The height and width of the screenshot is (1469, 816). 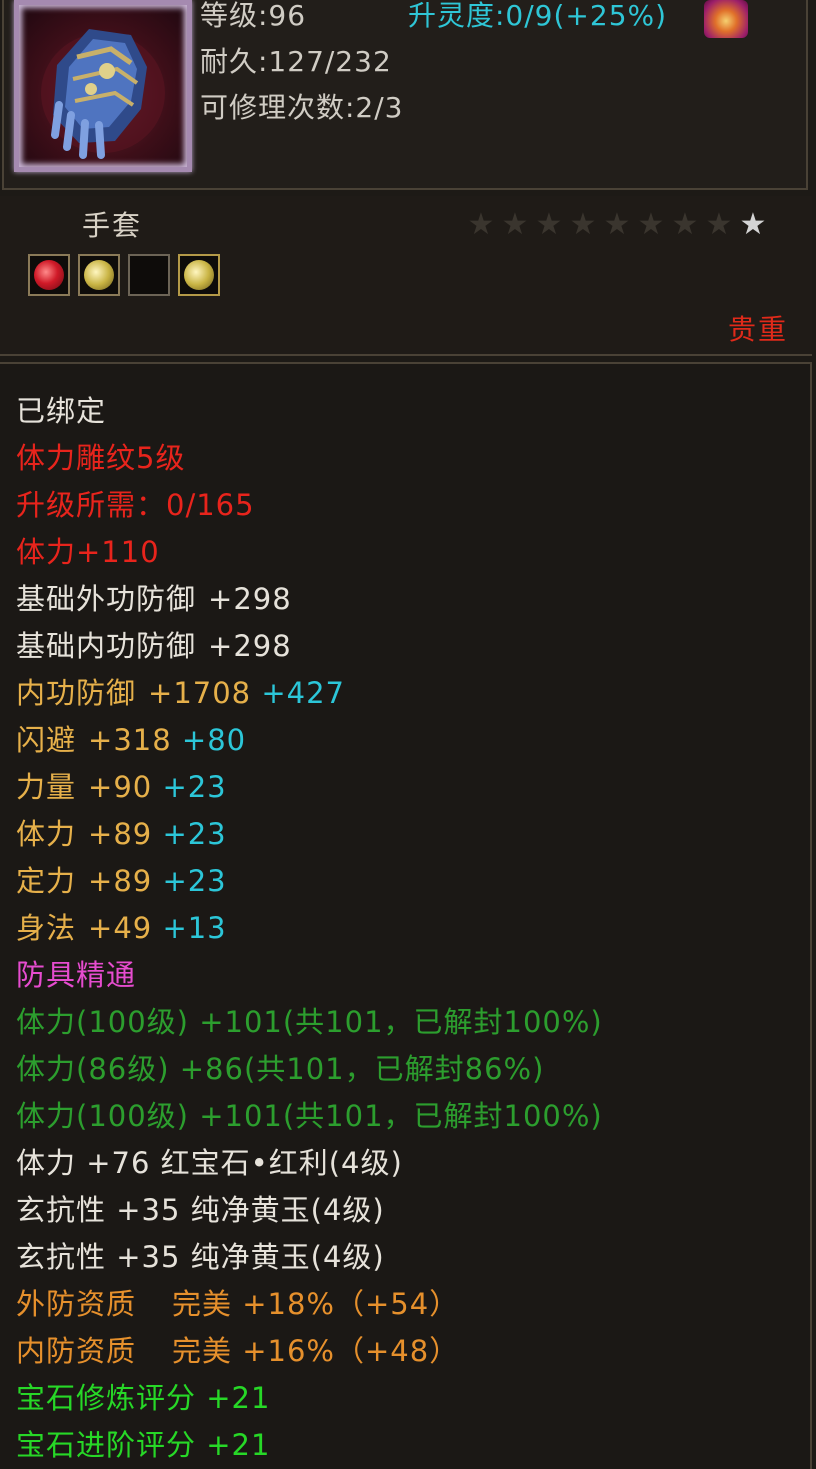 I want to click on stat-row: 身法 +49 +13, so click(x=309, y=928).